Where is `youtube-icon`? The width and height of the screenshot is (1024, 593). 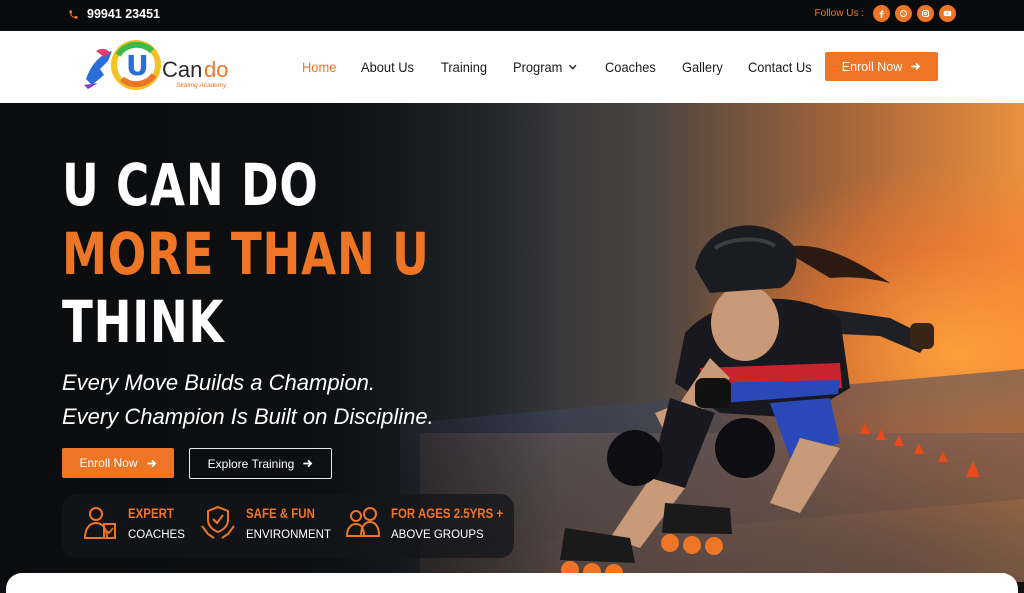
youtube-icon is located at coordinates (947, 13).